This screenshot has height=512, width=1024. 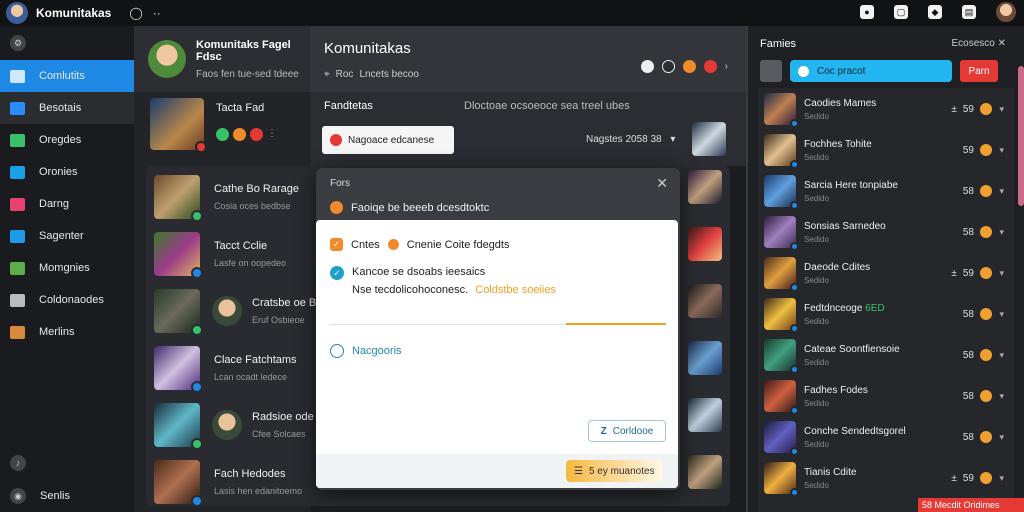 I want to click on game-list-item: Tianis Cdite Sedido ±59 ▾, so click(x=886, y=478).